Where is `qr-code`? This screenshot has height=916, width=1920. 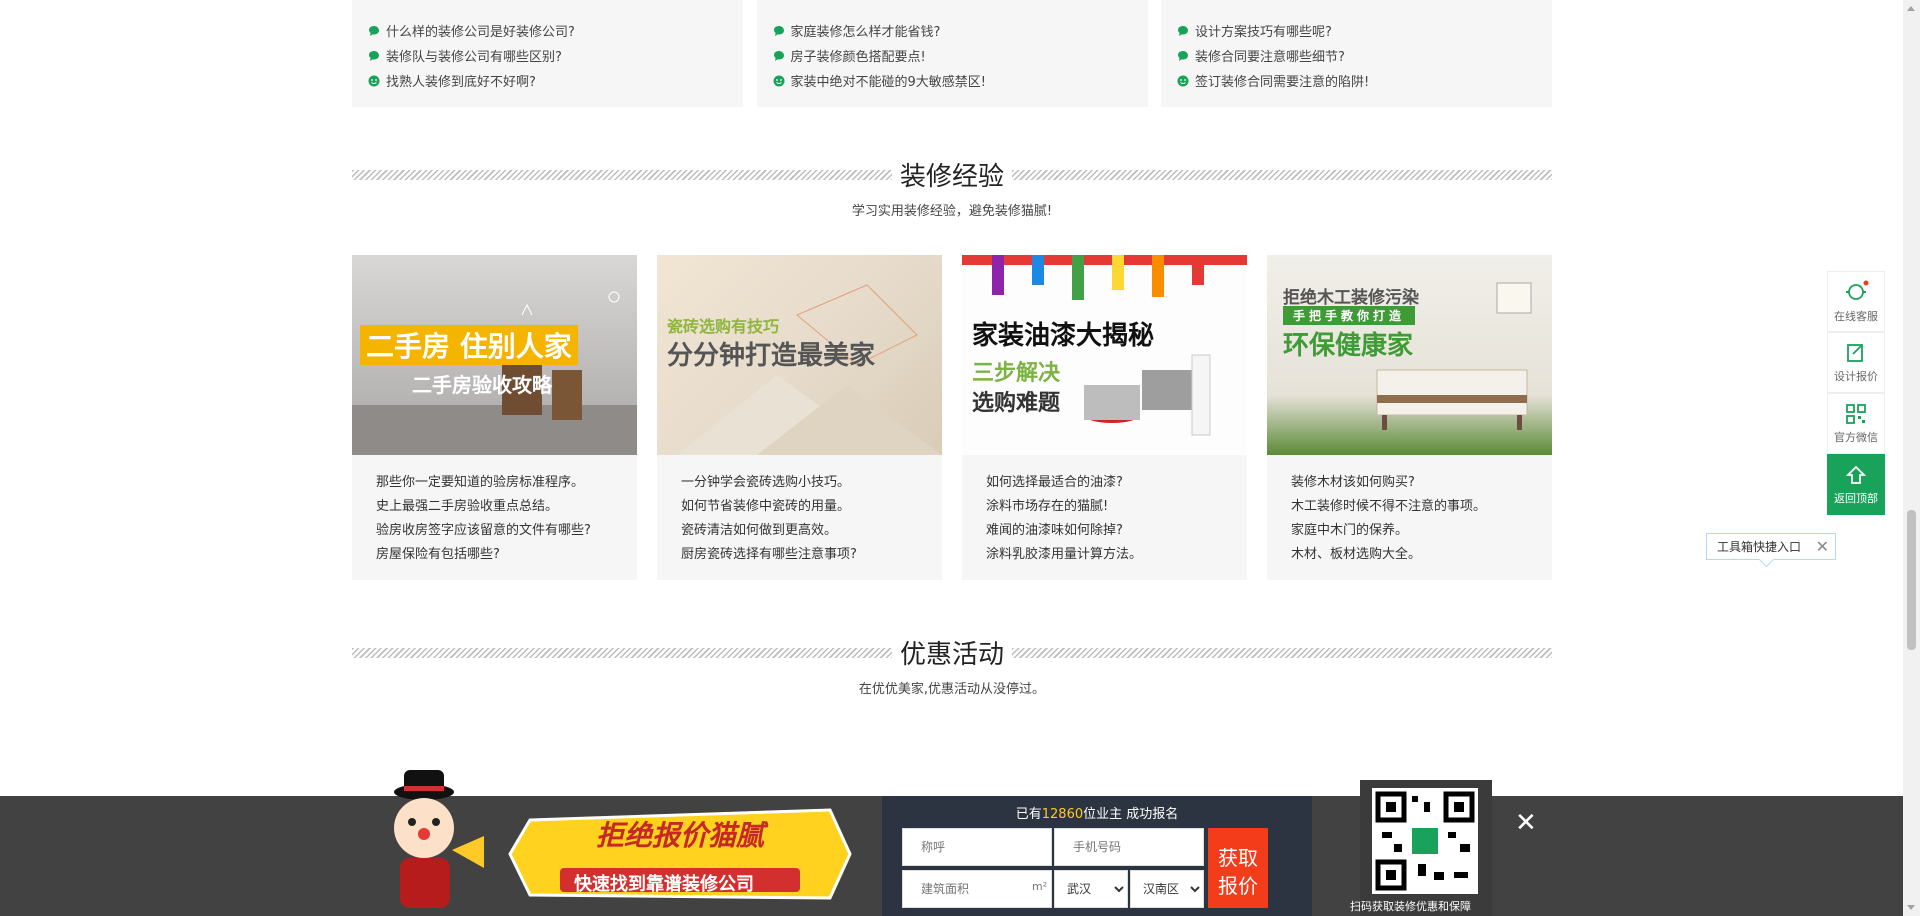 qr-code is located at coordinates (1425, 841).